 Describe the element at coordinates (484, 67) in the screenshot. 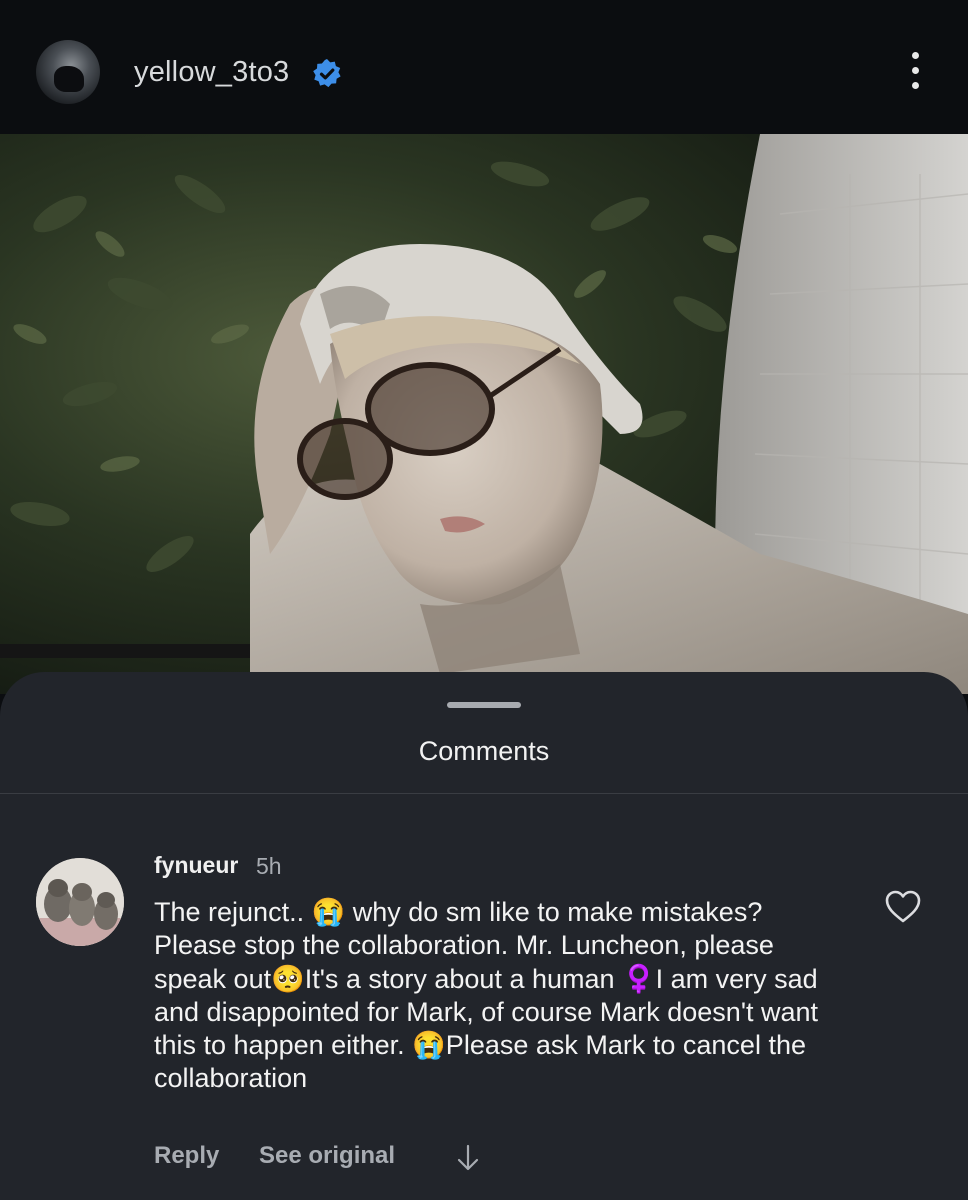

I see `post-header: yellow_3to3` at that location.